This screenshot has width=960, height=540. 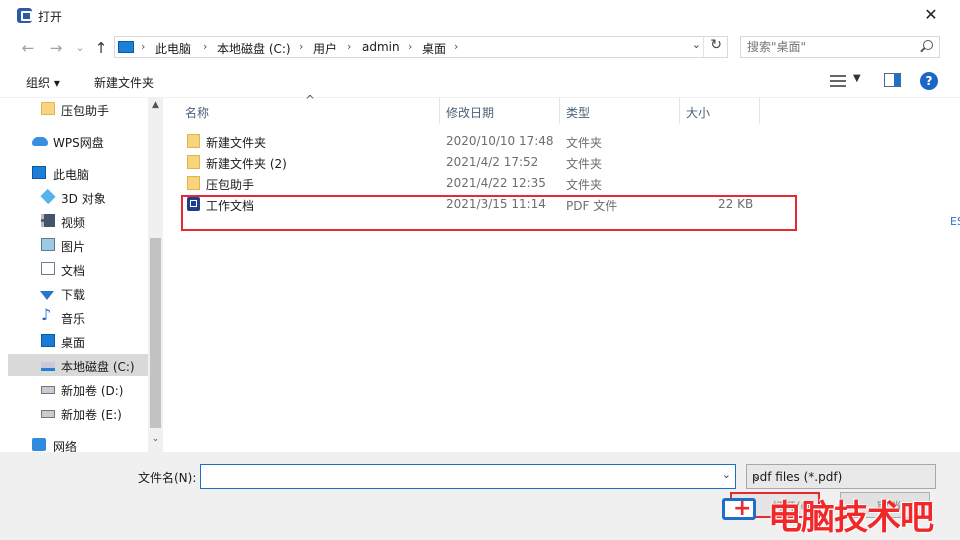 I want to click on sidebar-item-label: 网络, so click(x=65, y=446).